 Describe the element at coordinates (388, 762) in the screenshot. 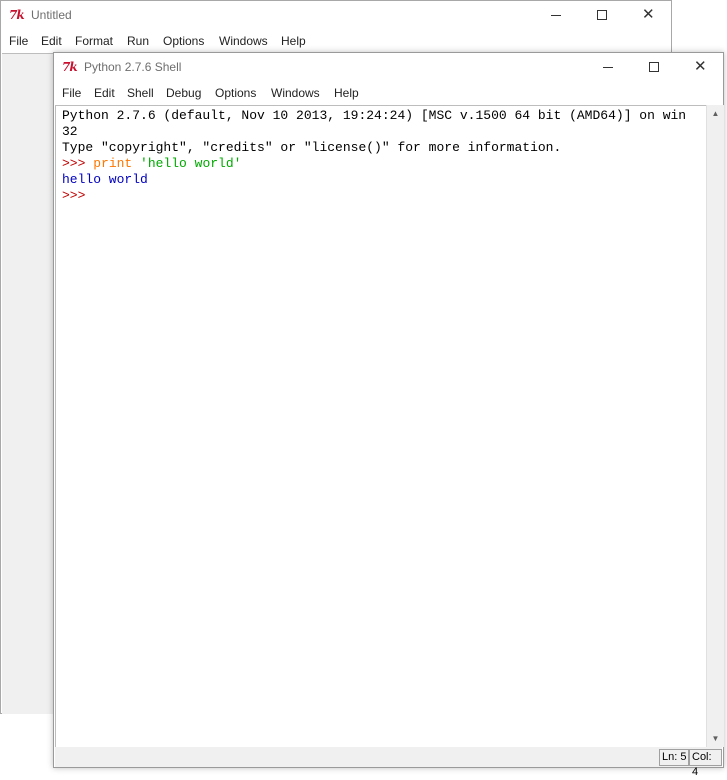

I see `status-bar: Ln: 5 Col: 4` at that location.